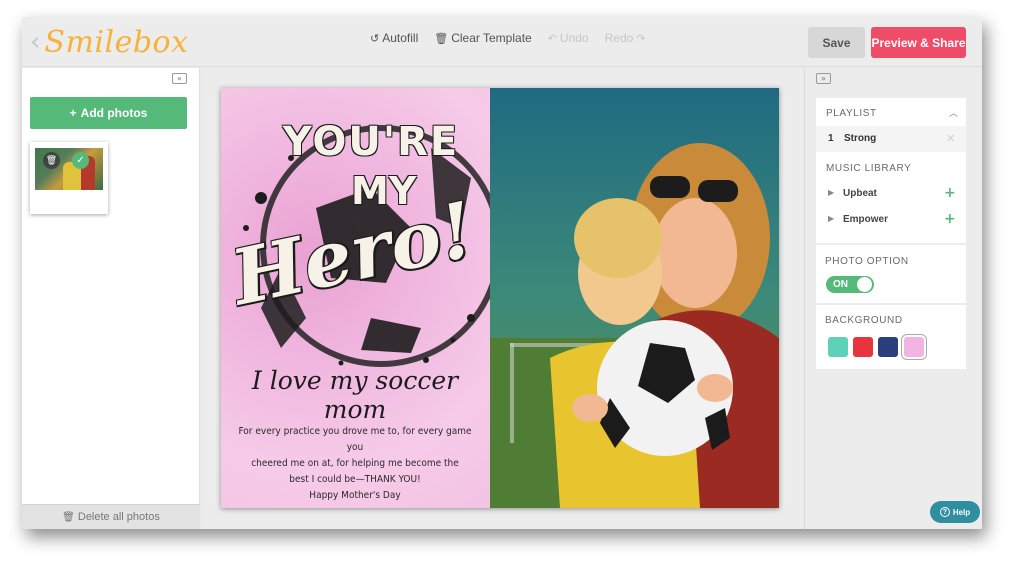  Describe the element at coordinates (69, 178) in the screenshot. I see `photo-thumbnail: 🗑 ✓` at that location.